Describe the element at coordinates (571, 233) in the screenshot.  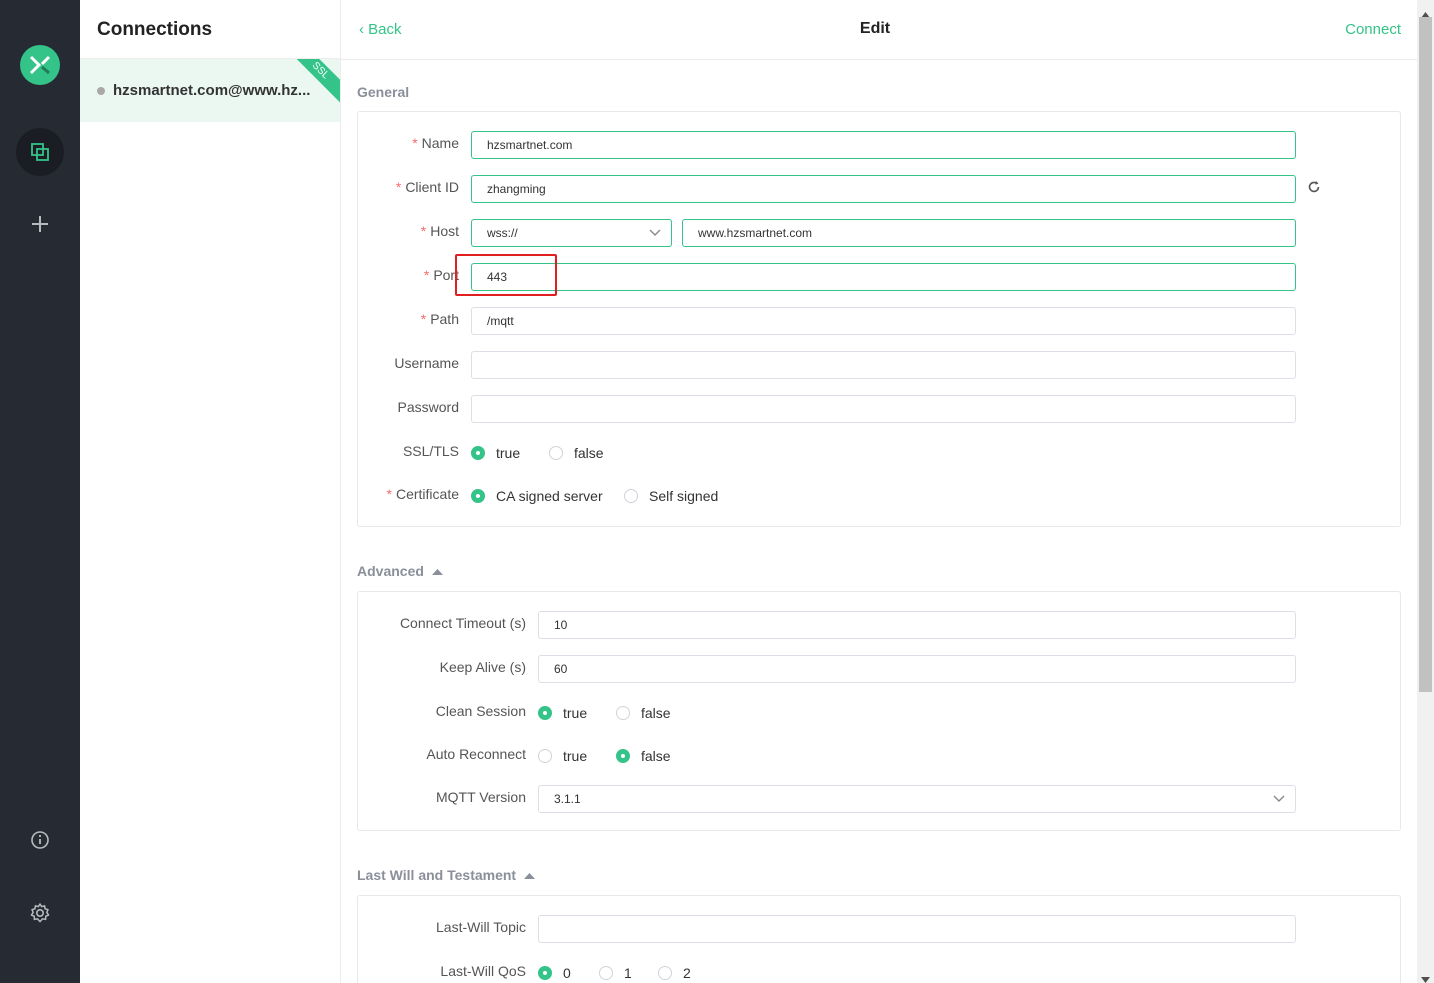
I see `protocol-select: wss://` at that location.